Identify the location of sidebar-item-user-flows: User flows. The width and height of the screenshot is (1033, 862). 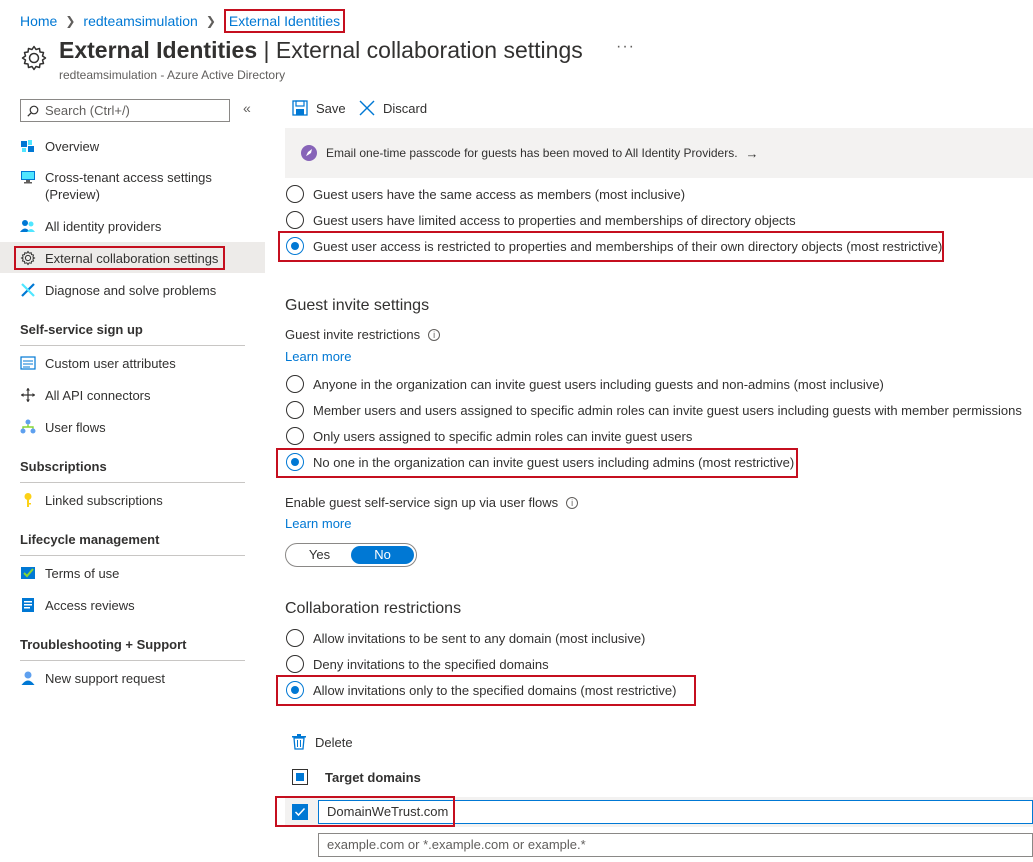
(63, 427).